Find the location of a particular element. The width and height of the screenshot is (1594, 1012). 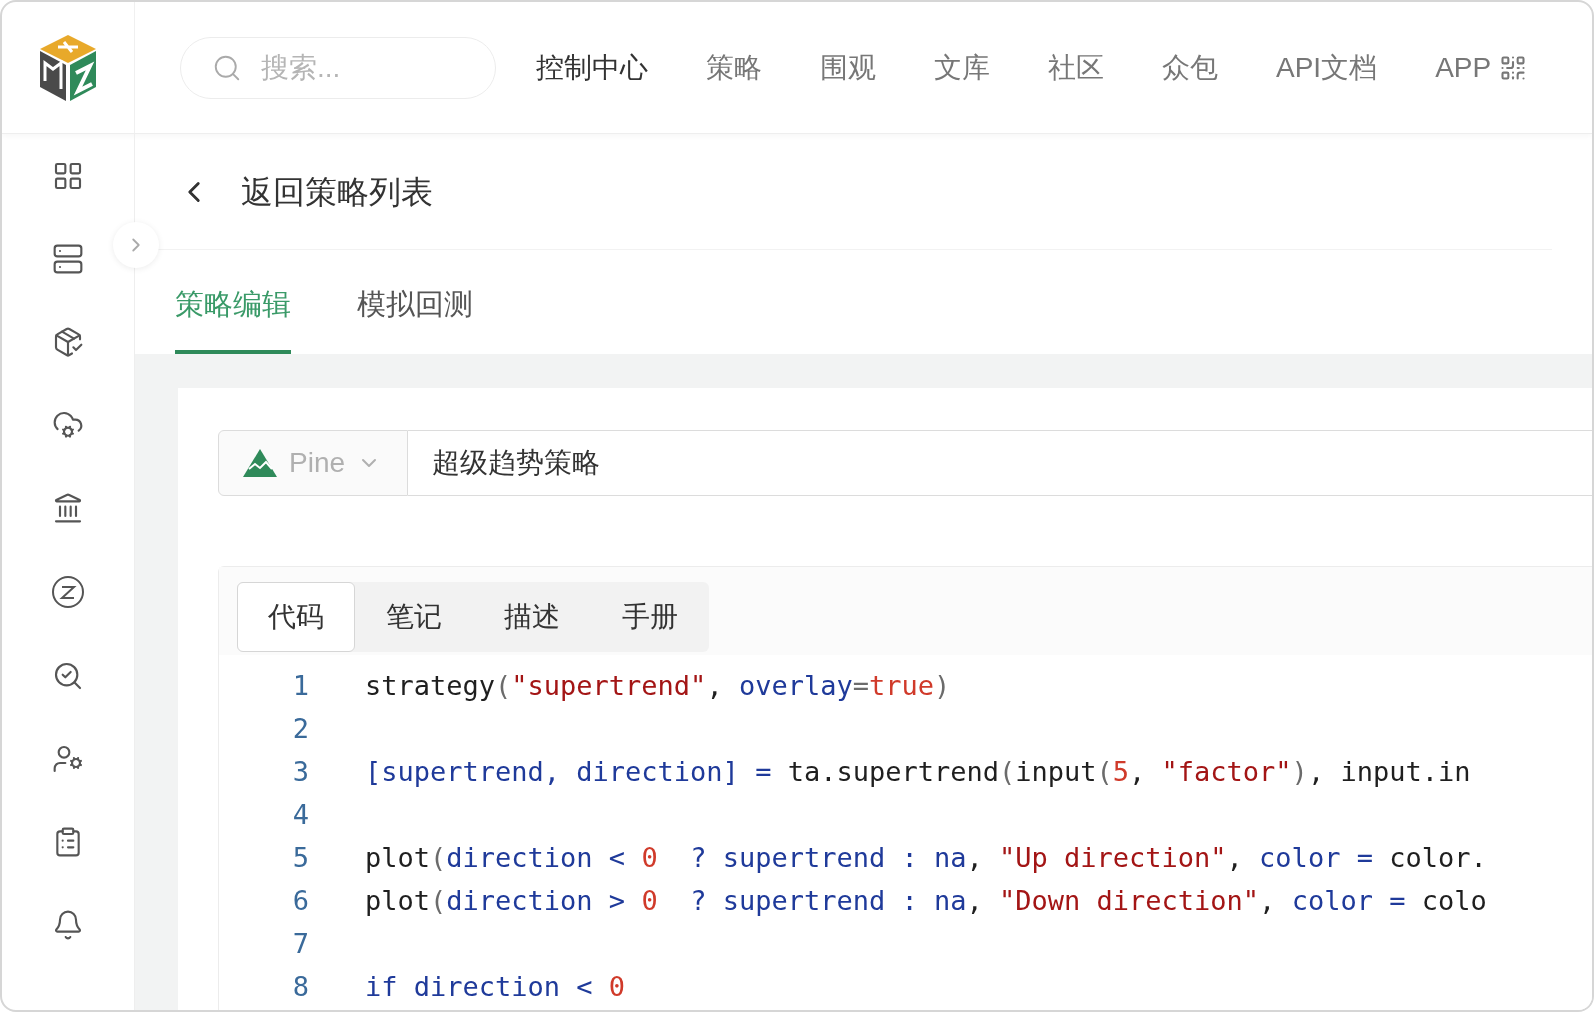

editor-tab: 代码 is located at coordinates (296, 617).